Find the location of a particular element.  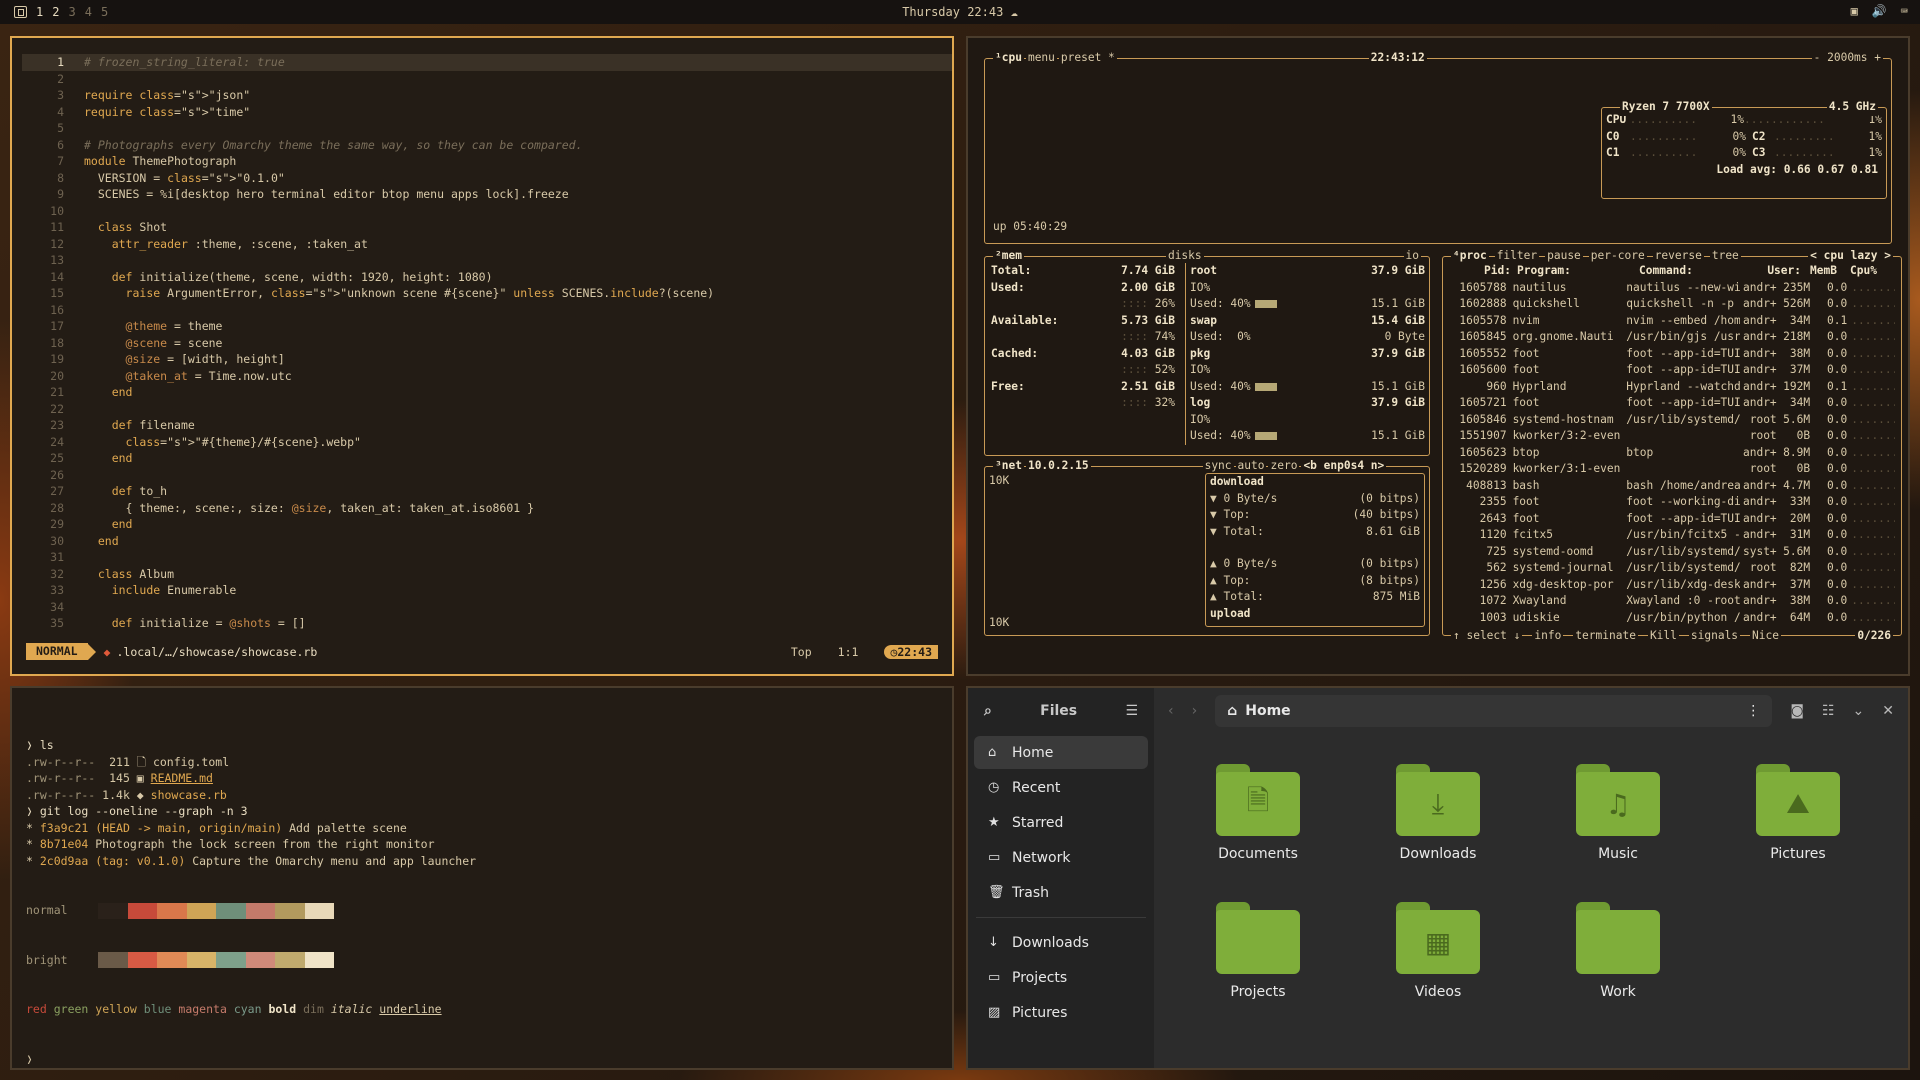

volume-icon: 🔊 is located at coordinates (1879, 11).